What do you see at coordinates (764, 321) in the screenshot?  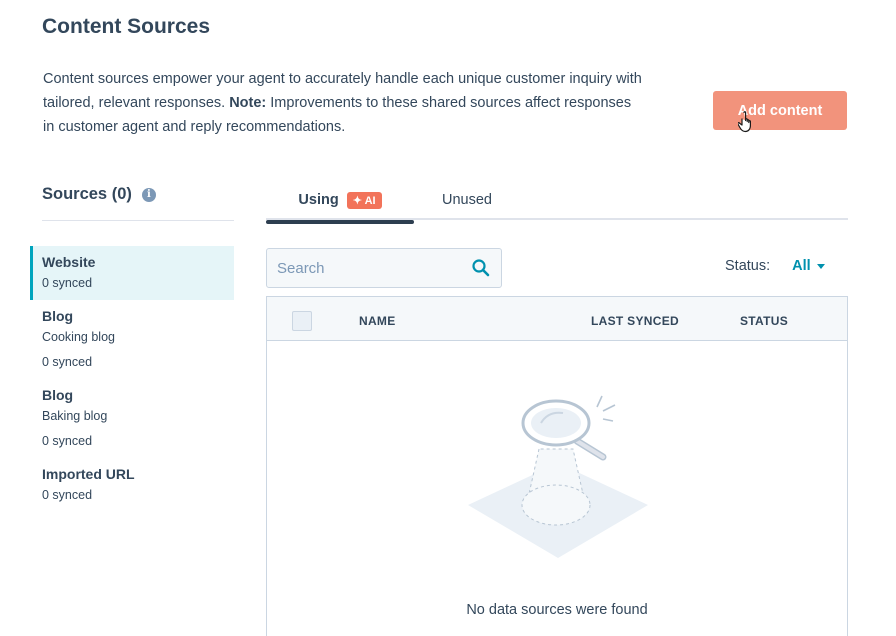 I see `column-header-status: STATUS` at bounding box center [764, 321].